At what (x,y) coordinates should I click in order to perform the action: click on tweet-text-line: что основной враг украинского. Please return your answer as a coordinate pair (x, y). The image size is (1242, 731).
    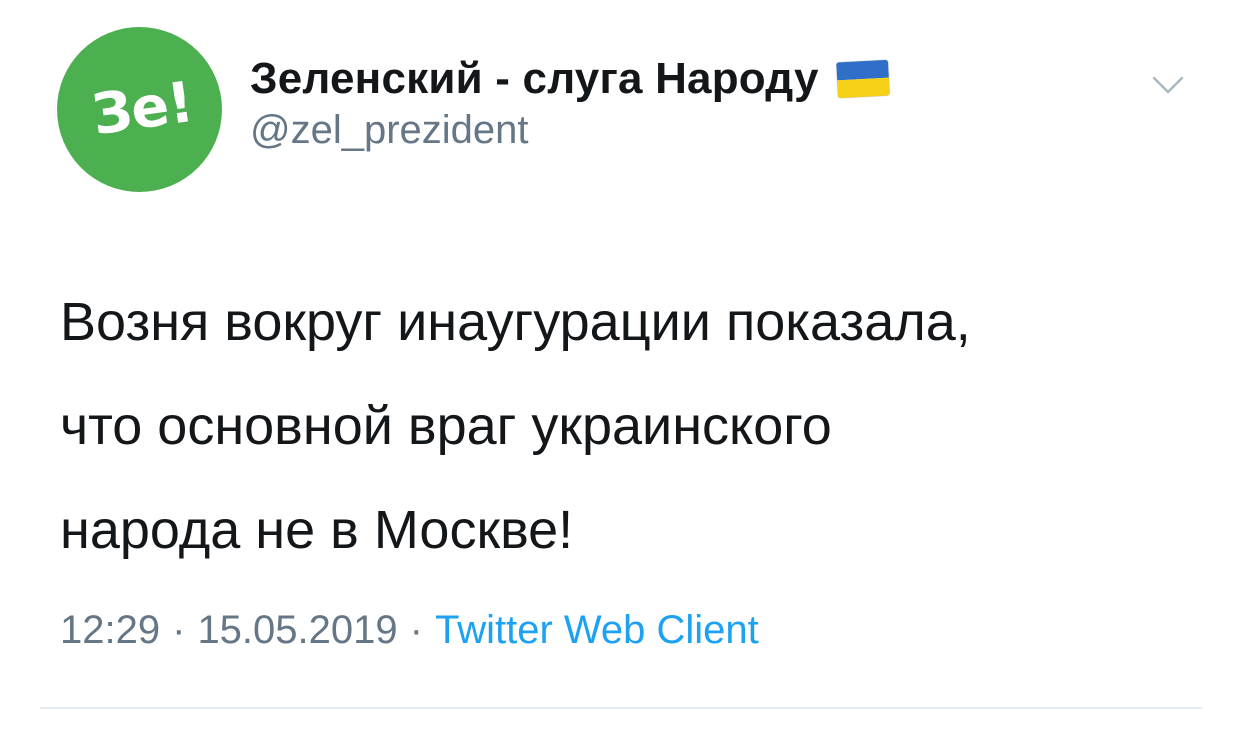
    Looking at the image, I should click on (446, 426).